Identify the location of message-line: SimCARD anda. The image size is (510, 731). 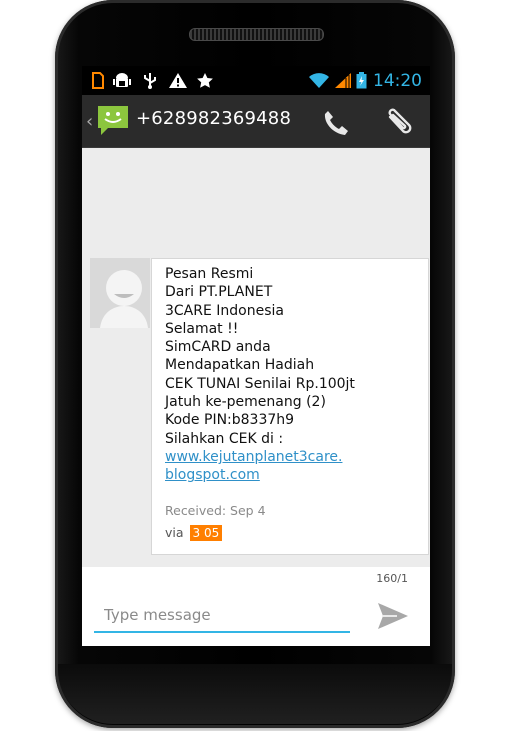
(218, 347).